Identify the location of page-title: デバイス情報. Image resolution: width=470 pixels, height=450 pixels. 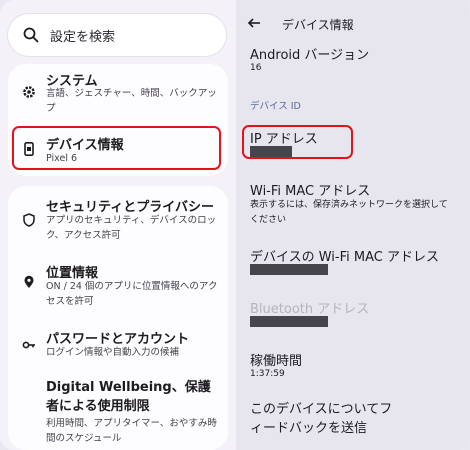
(318, 25).